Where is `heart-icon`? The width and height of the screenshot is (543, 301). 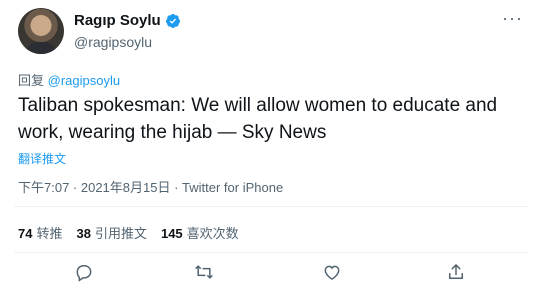
heart-icon is located at coordinates (332, 272).